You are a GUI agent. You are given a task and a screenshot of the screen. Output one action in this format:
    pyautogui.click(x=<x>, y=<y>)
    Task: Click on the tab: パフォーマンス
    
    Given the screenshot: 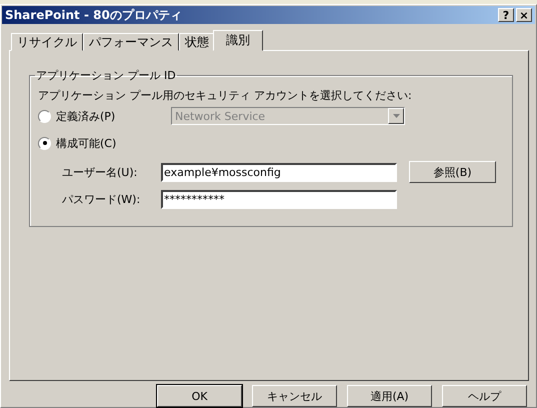 What is the action you would take?
    pyautogui.click(x=131, y=42)
    